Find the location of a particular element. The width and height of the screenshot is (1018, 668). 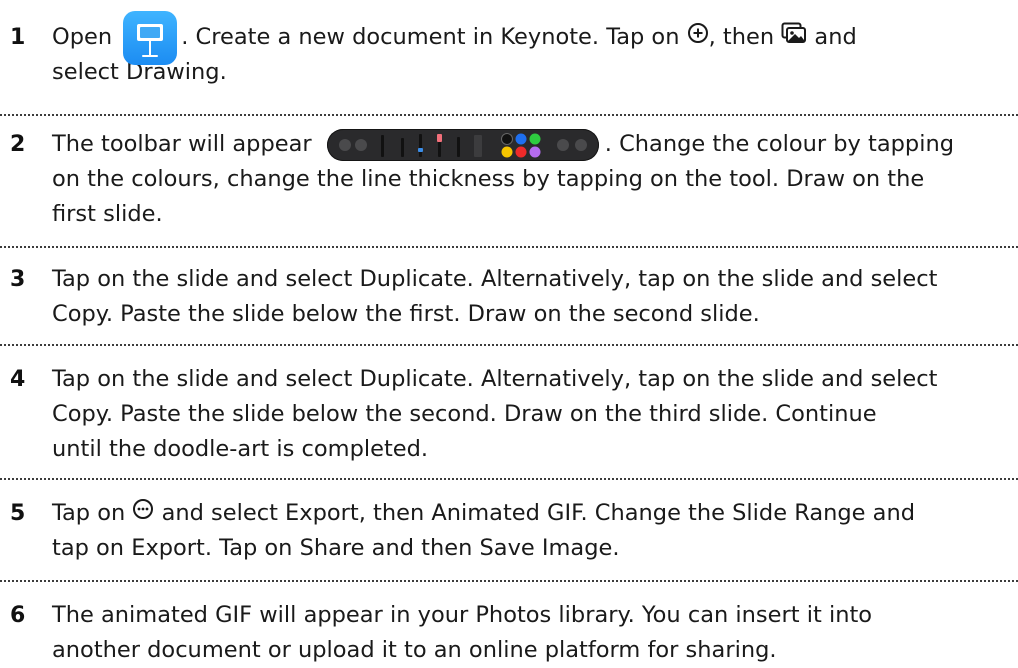

media-icon is located at coordinates (794, 37).